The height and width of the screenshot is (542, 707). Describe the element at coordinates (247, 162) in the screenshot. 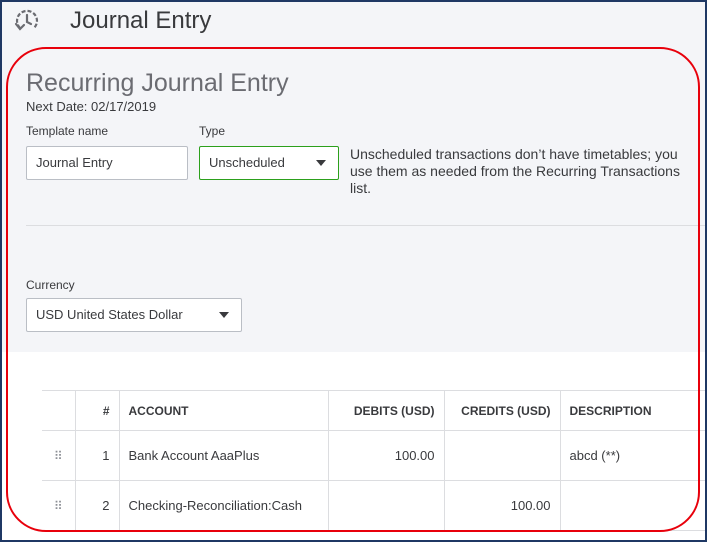

I see `type-select-value: Unscheduled` at that location.